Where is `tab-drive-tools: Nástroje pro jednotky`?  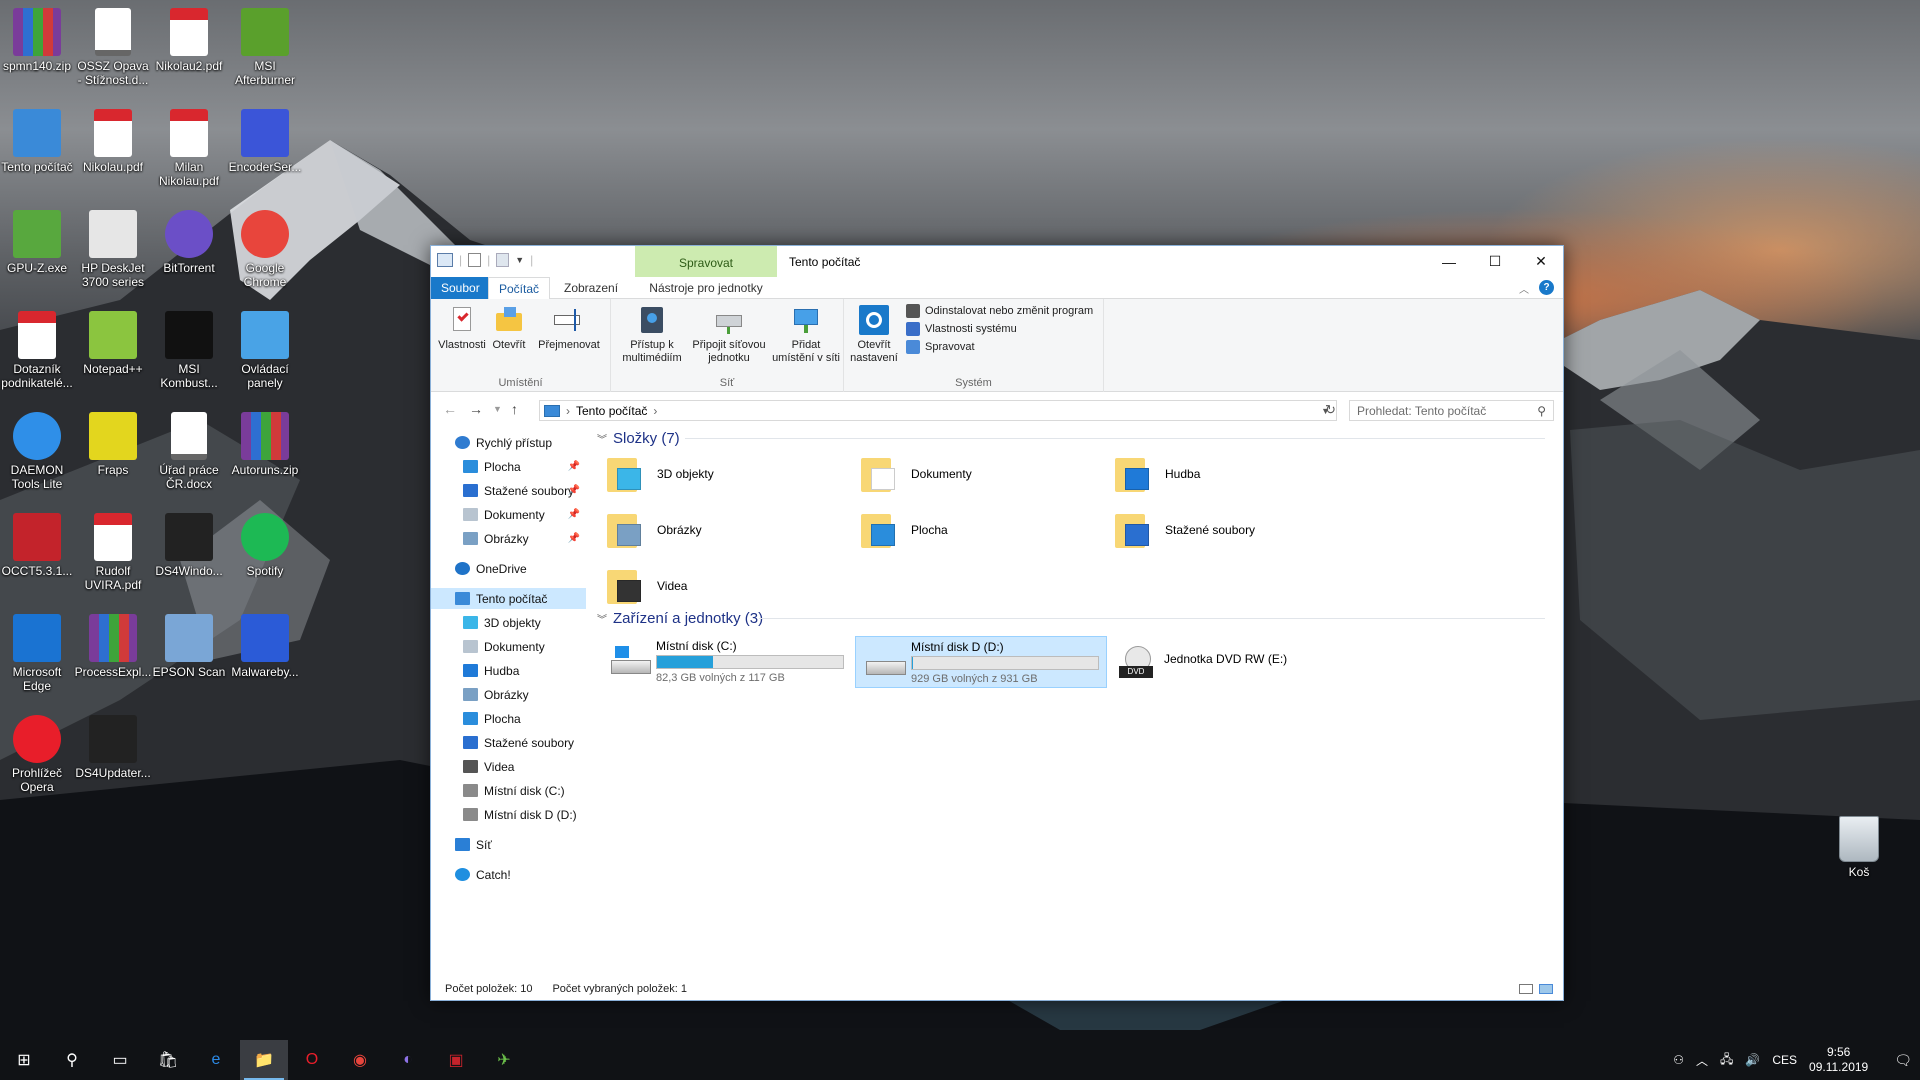
tab-drive-tools: Nástroje pro jednotky is located at coordinates (706, 288).